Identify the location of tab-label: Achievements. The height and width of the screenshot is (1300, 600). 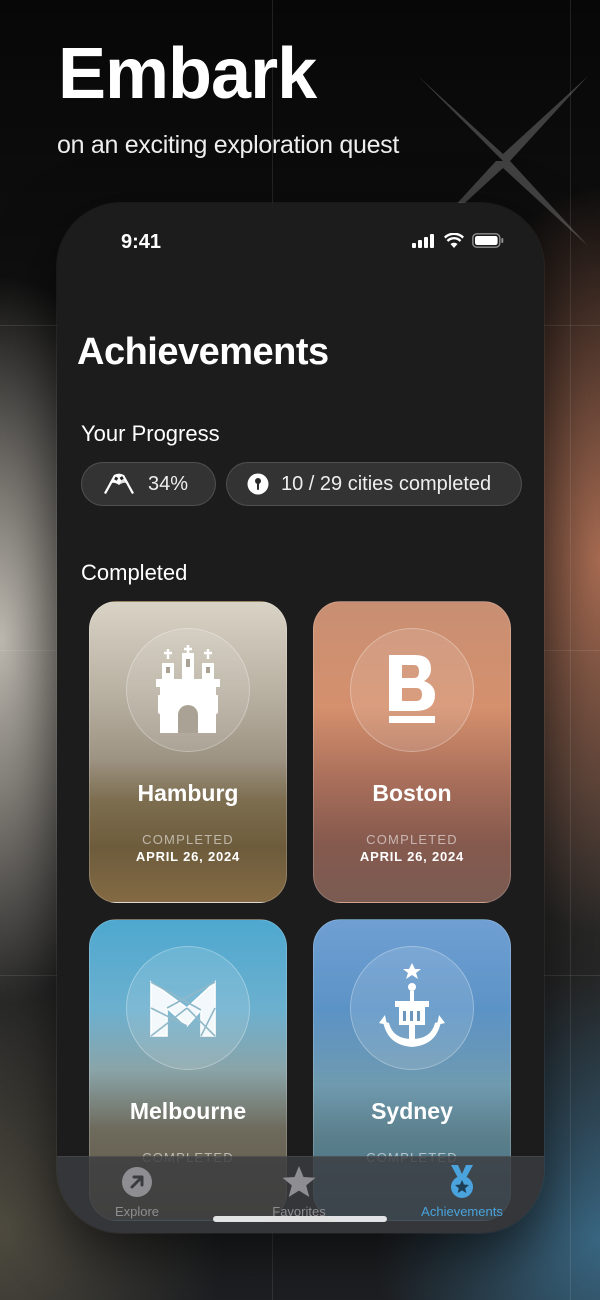
(462, 1211).